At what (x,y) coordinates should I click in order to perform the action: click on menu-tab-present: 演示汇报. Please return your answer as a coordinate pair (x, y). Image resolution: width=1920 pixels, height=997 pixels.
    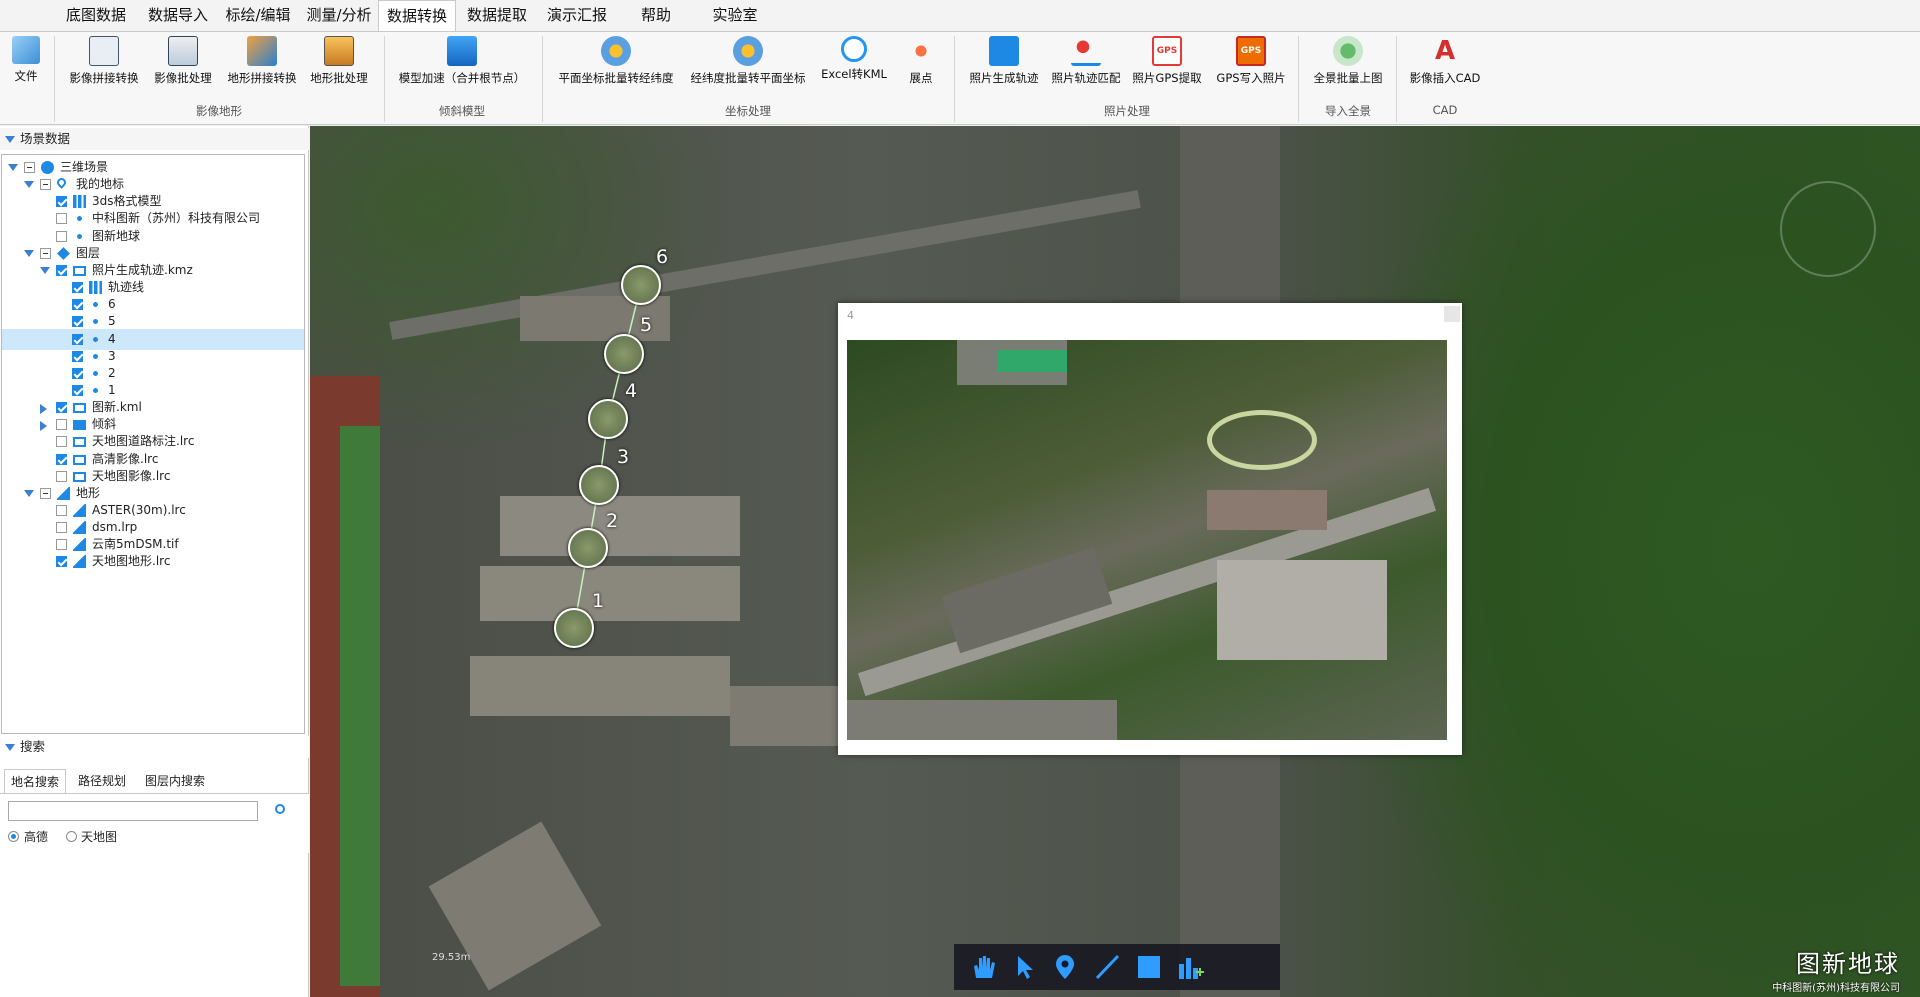
    Looking at the image, I should click on (577, 15).